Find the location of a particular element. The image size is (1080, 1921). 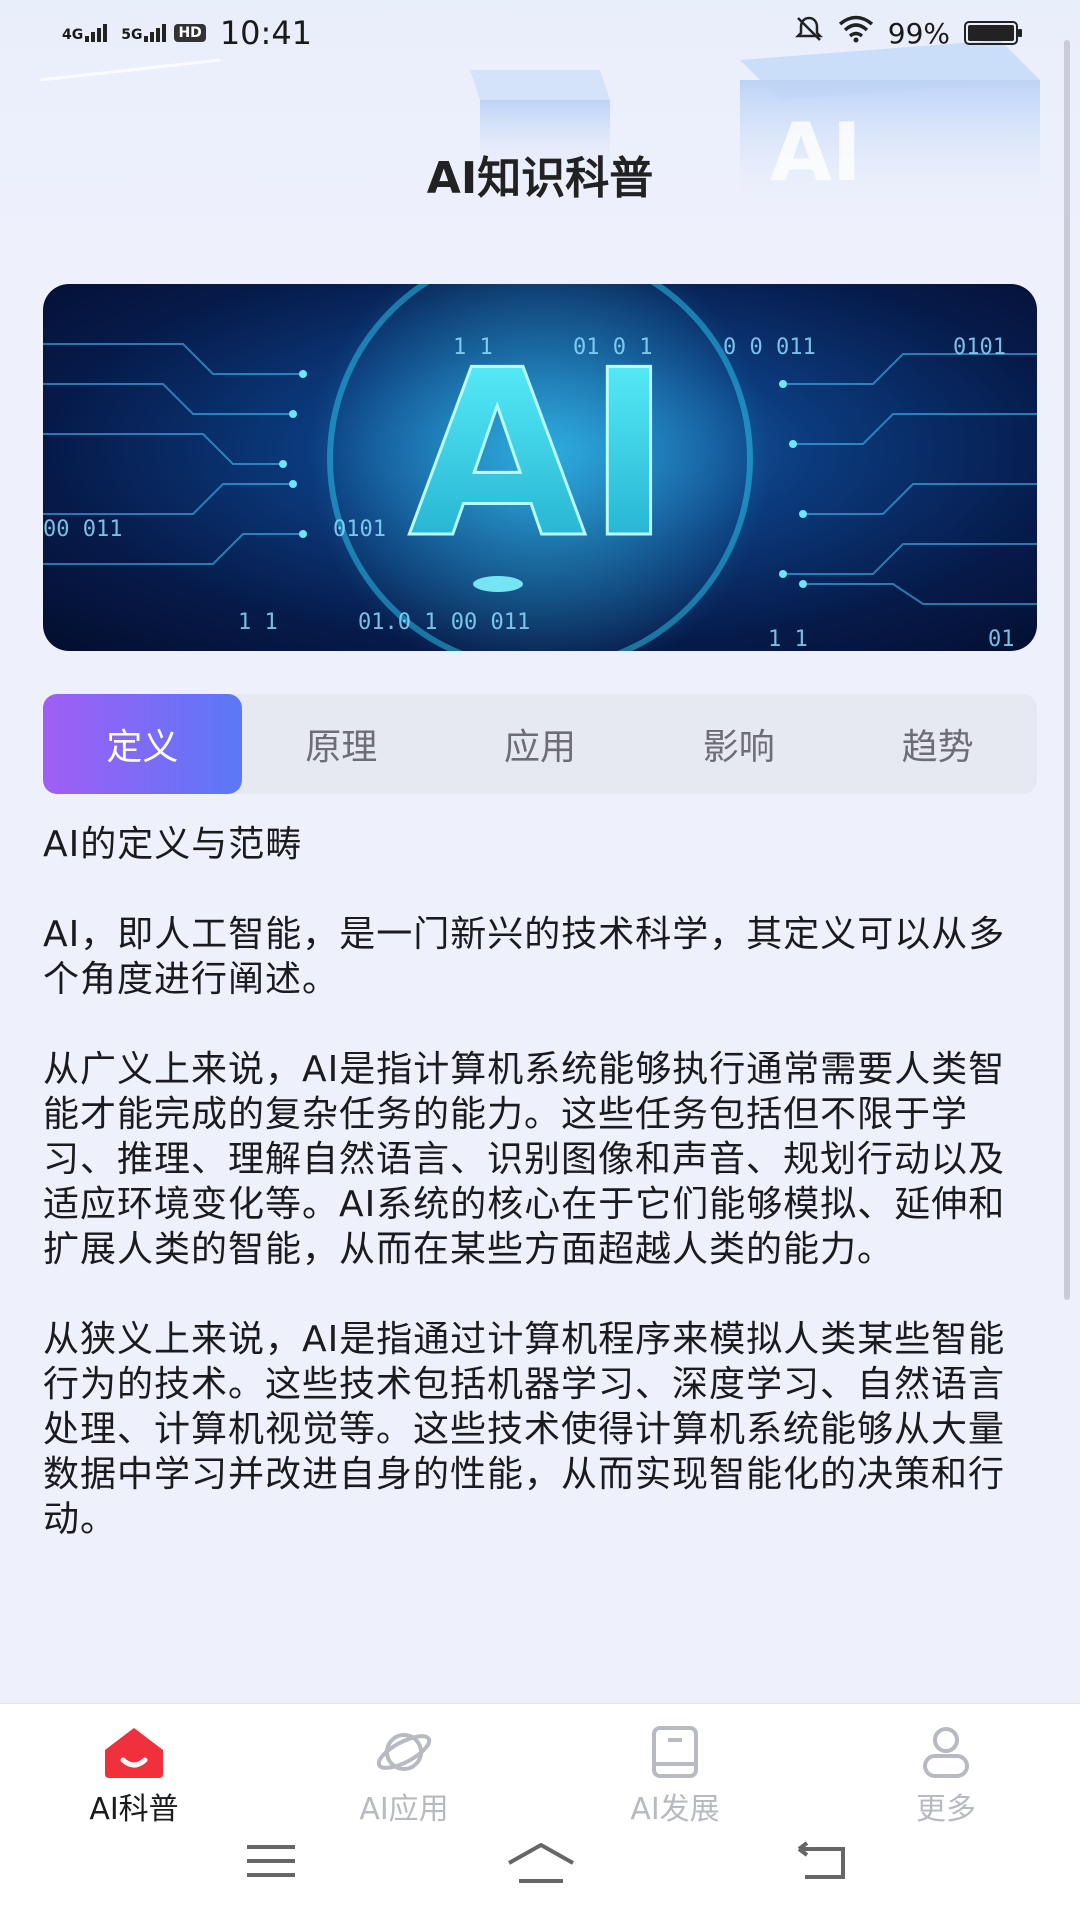

menu-icon is located at coordinates (271, 1863).